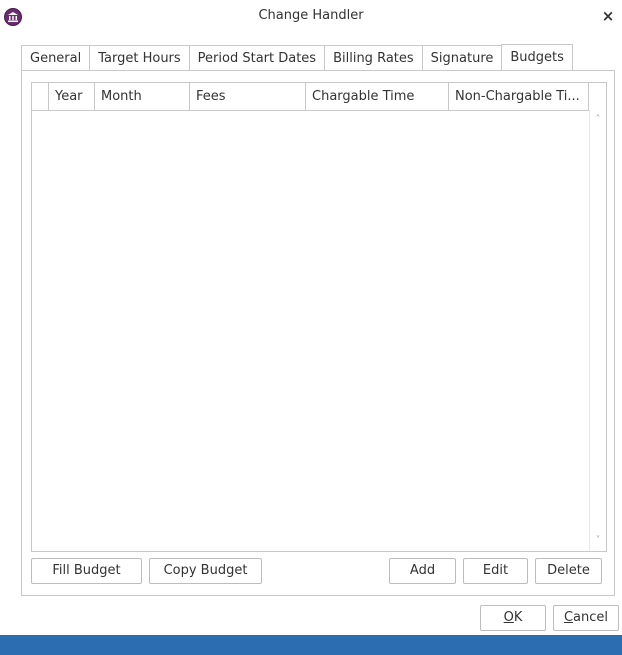  Describe the element at coordinates (568, 571) in the screenshot. I see `delete-button: Delete` at that location.